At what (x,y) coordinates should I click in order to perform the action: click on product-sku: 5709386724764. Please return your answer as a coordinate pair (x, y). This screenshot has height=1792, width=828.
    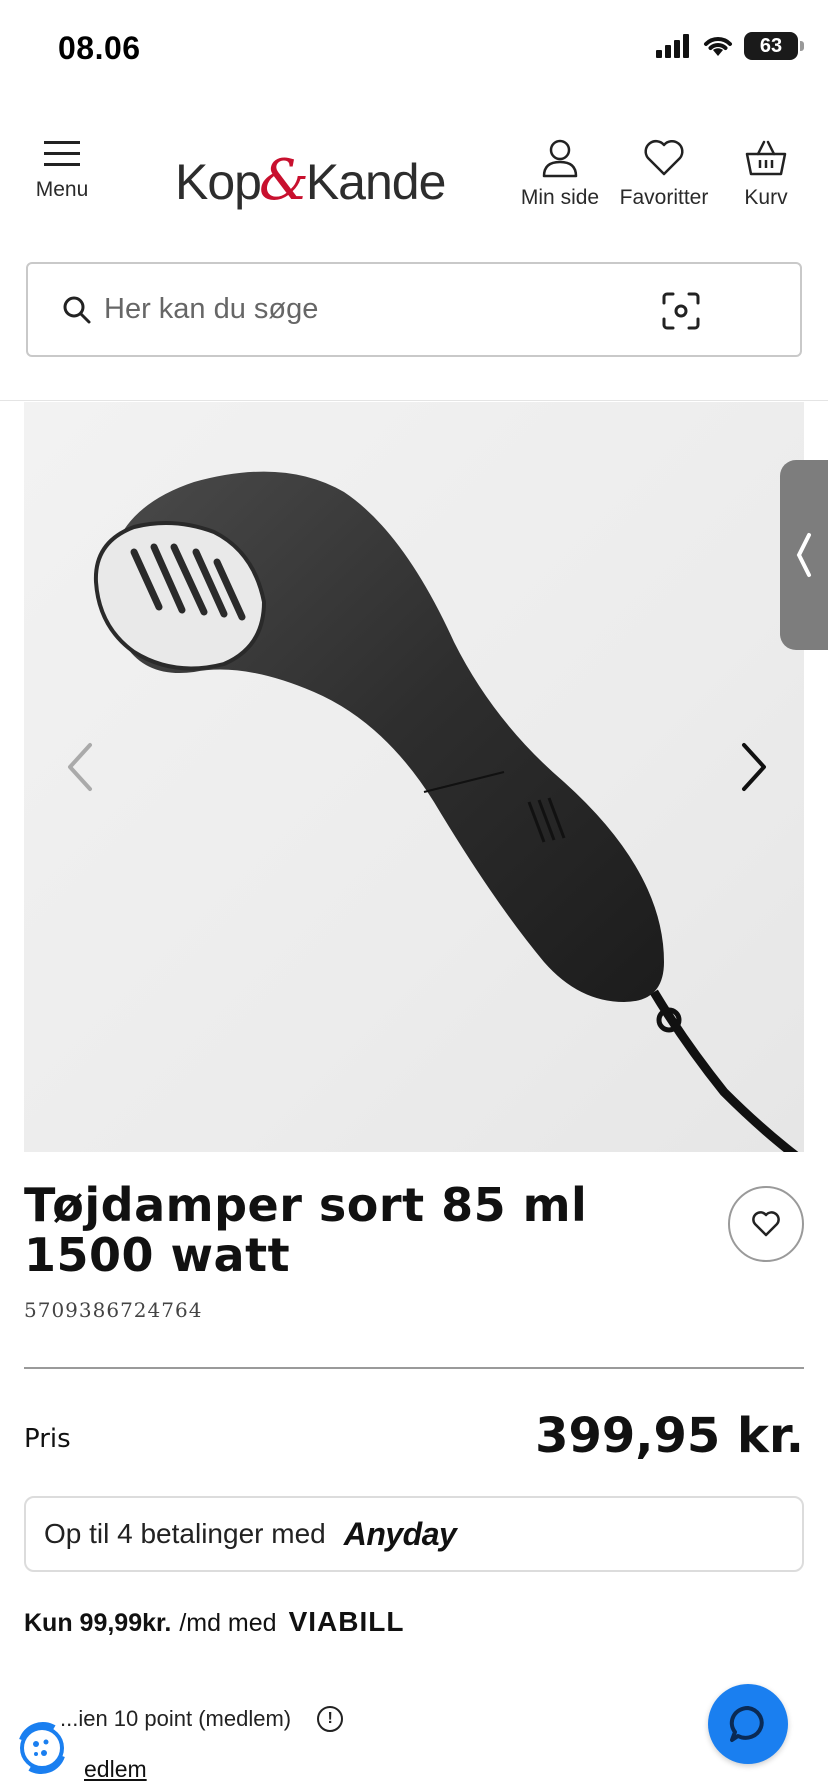
    Looking at the image, I should click on (113, 1310).